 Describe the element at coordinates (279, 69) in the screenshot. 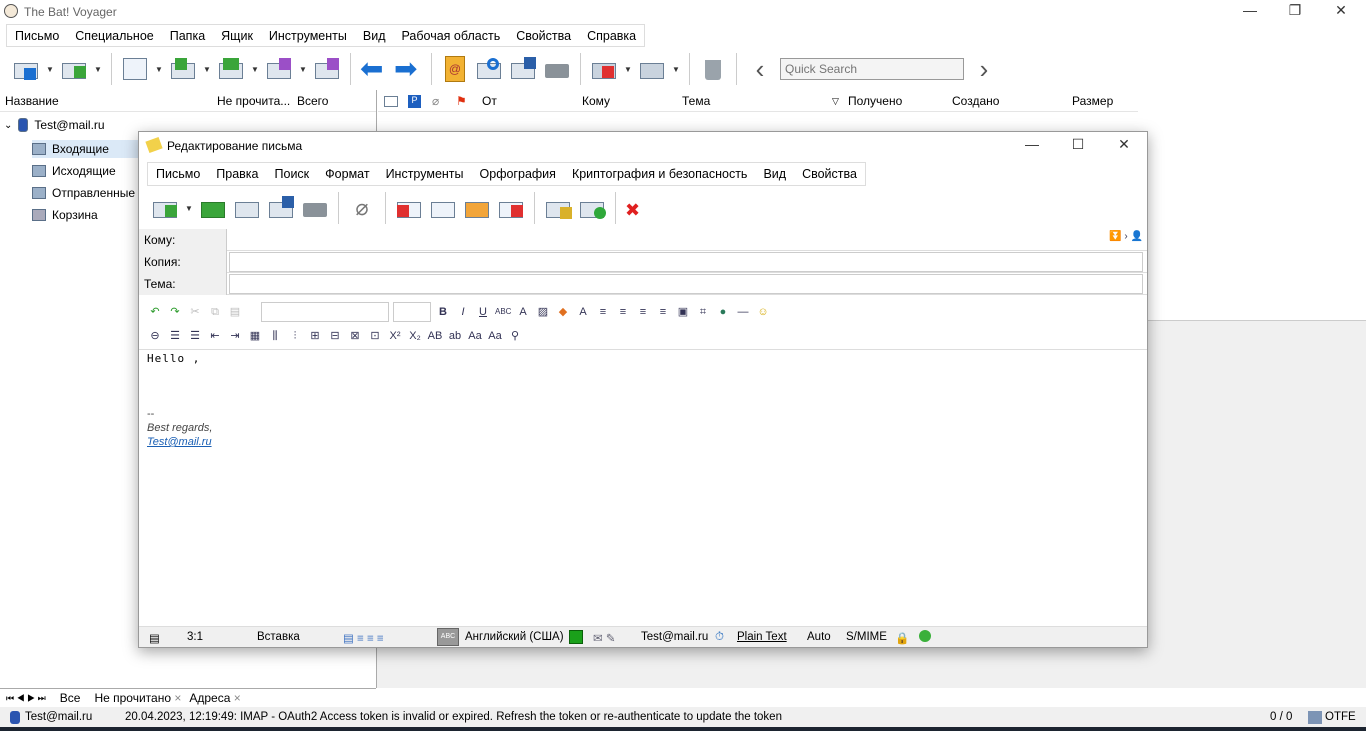

I see `forward-icon` at that location.